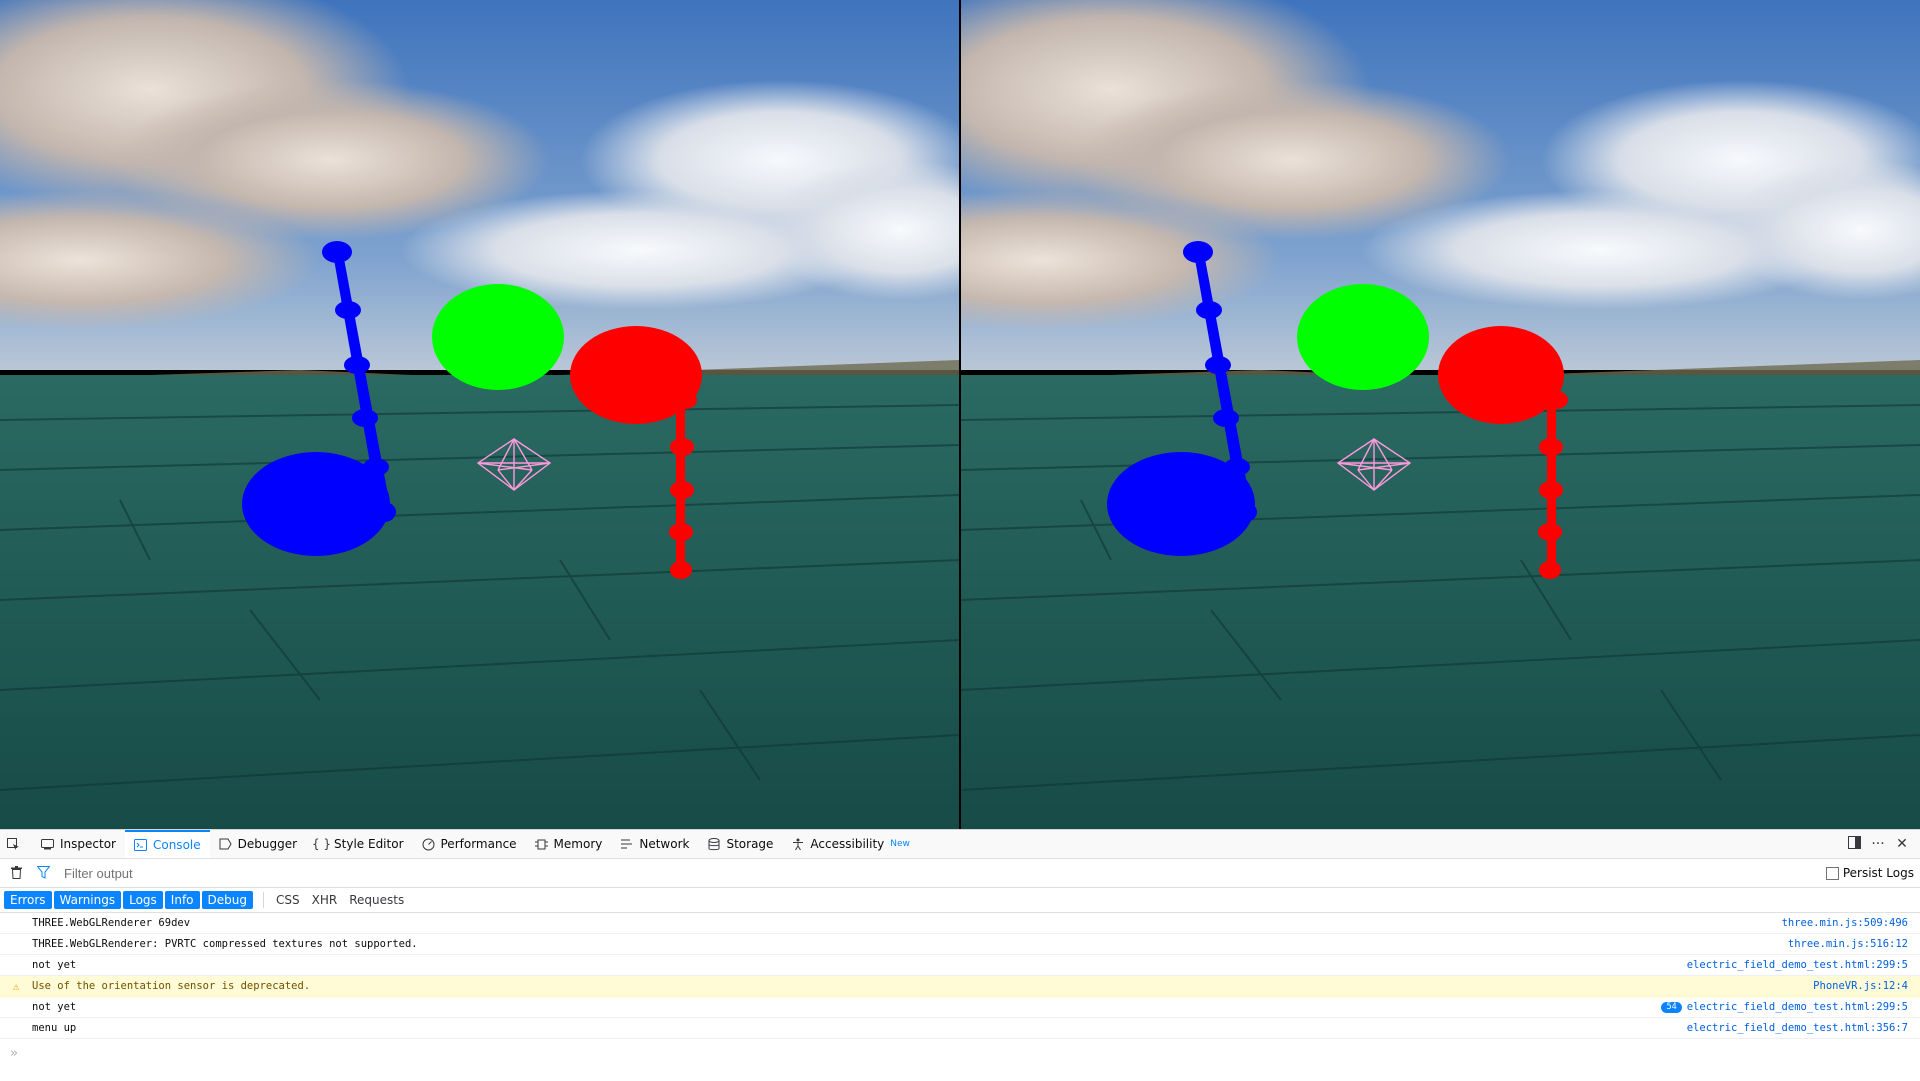 This screenshot has height=1081, width=1920. I want to click on filter-debug-button: Debug, so click(227, 900).